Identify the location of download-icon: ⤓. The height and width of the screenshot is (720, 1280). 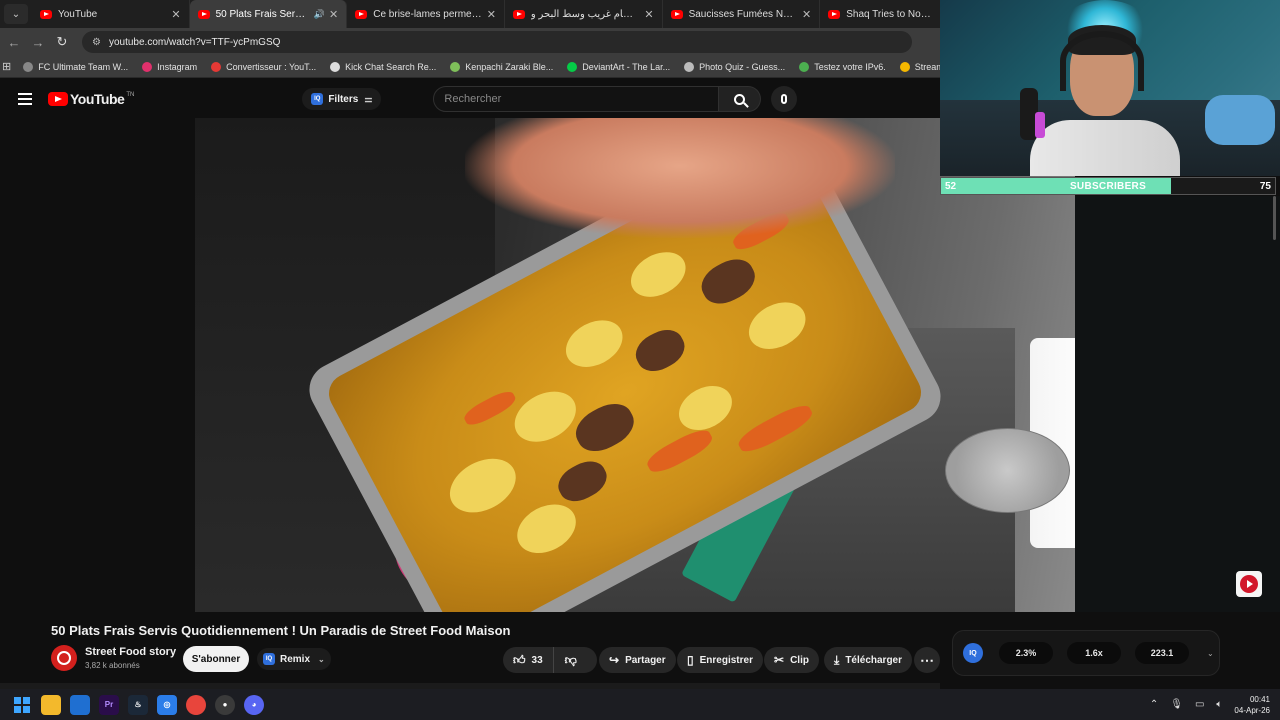
(837, 659).